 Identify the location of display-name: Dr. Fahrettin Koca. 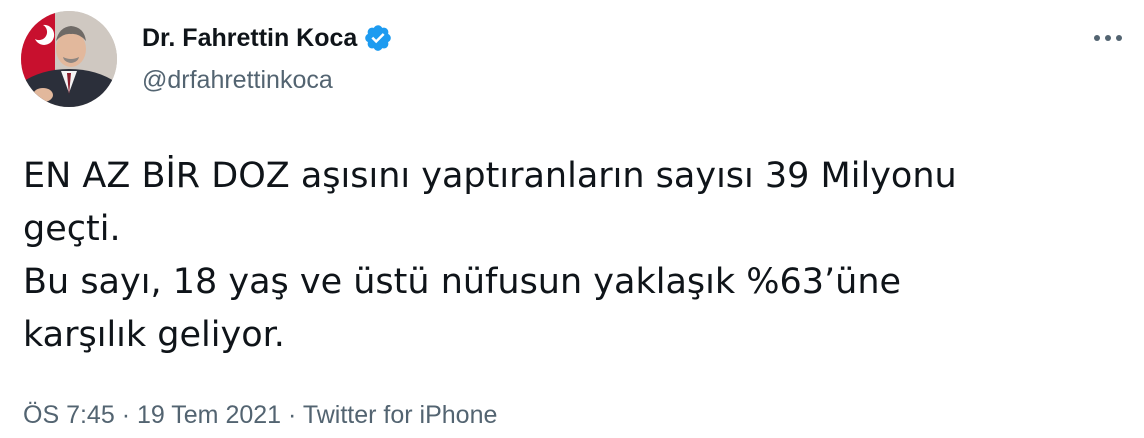
(249, 38).